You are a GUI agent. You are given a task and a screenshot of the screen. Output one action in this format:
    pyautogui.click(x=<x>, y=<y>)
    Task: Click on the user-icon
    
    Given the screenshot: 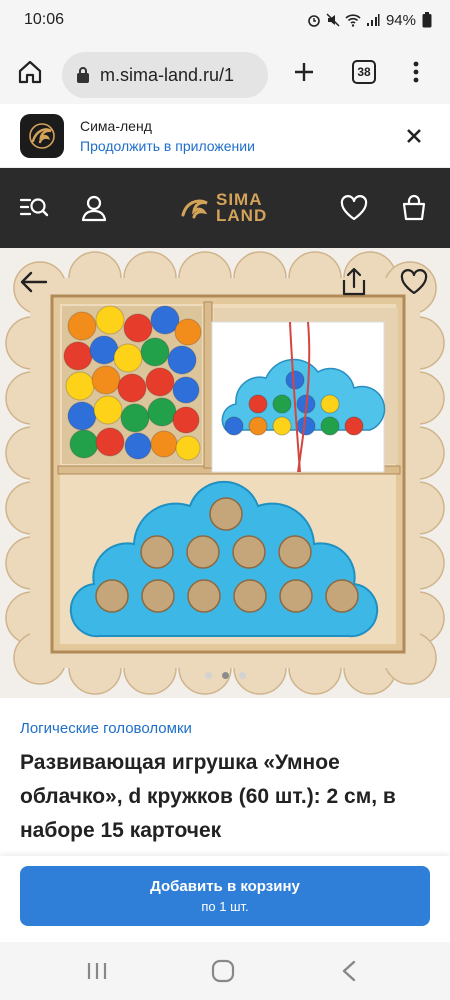 What is the action you would take?
    pyautogui.click(x=94, y=208)
    